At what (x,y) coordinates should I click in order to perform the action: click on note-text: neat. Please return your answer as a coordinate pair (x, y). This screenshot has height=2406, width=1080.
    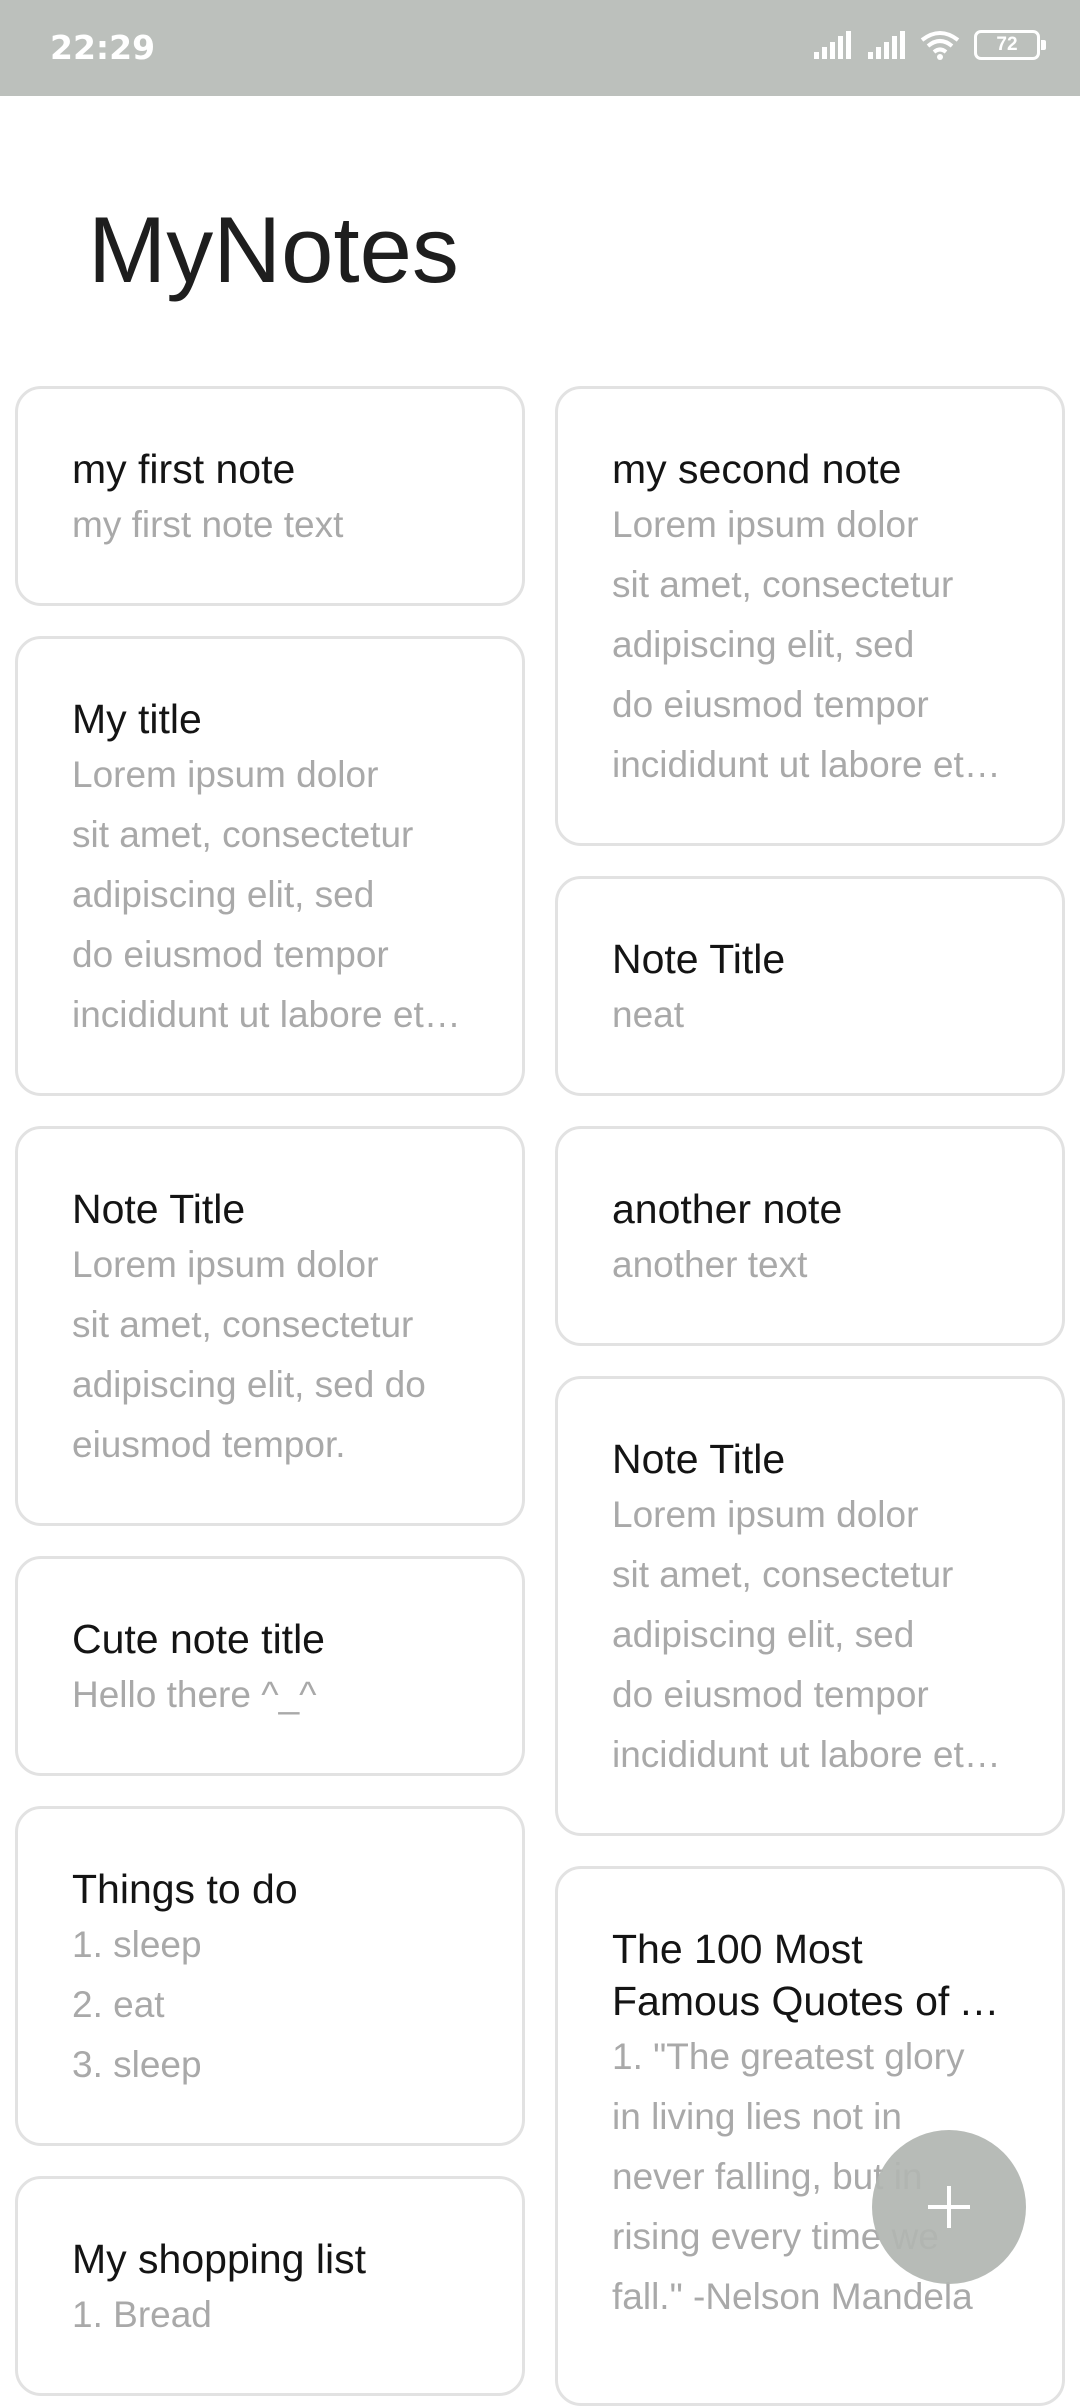
    Looking at the image, I should click on (648, 1014).